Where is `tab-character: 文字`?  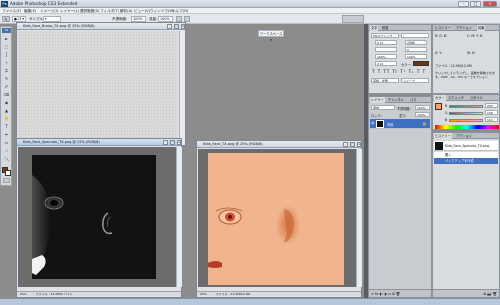 tab-character: 文字 is located at coordinates (374, 28).